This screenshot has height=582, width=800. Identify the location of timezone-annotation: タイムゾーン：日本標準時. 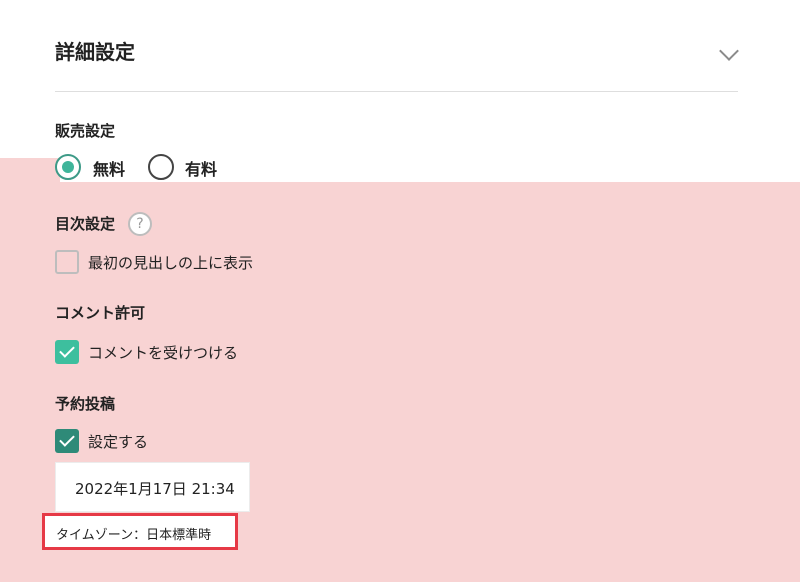
(140, 531).